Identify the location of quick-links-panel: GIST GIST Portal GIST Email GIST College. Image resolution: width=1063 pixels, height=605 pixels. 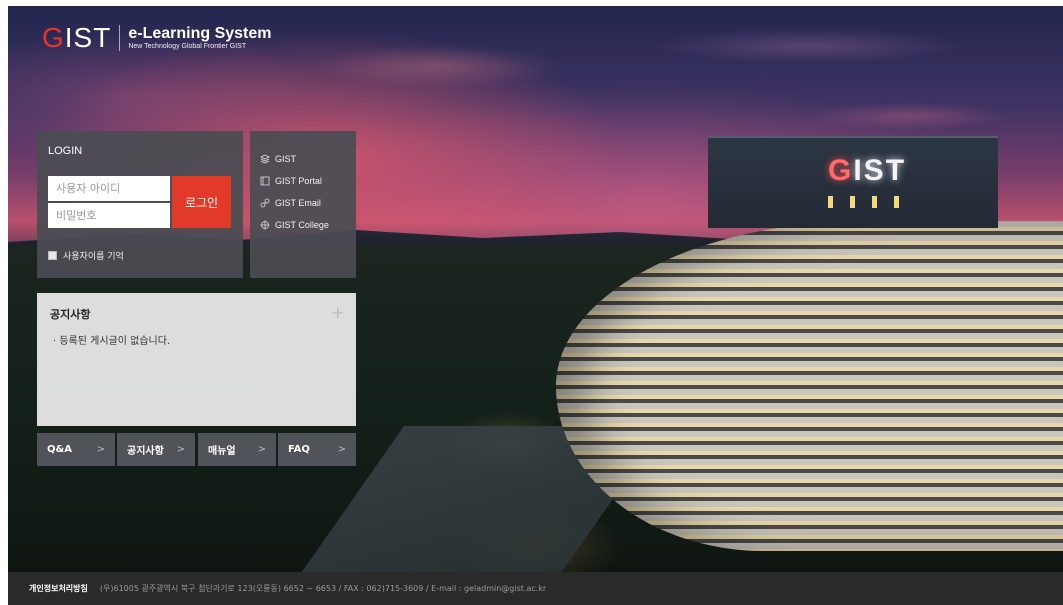
(303, 204).